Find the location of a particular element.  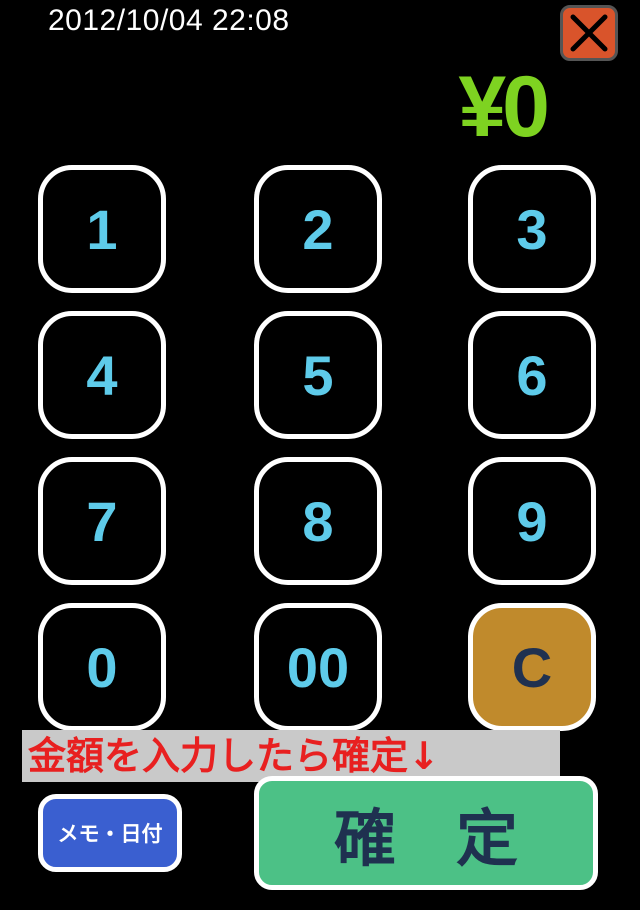

key-6: 6 is located at coordinates (532, 375).